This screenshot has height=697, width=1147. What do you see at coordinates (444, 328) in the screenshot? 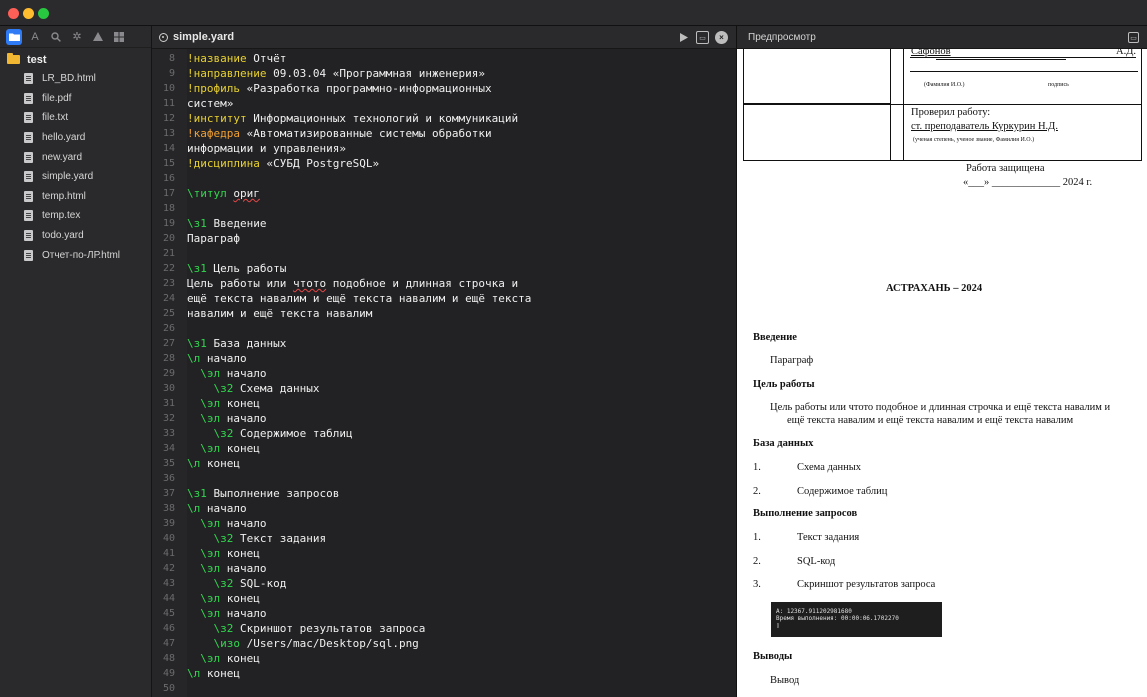
I see `code-line: 26` at bounding box center [444, 328].